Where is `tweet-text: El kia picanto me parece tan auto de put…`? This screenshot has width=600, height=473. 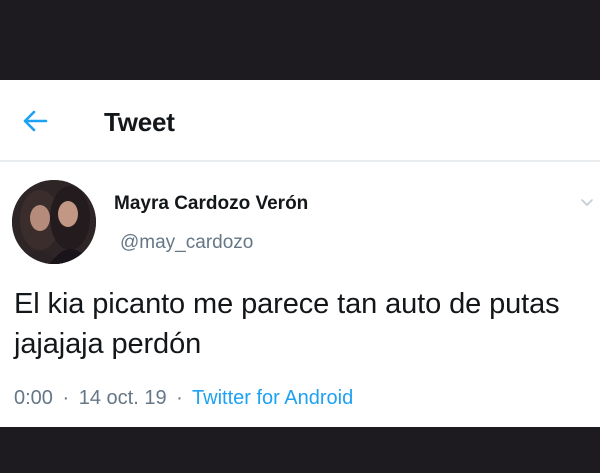
tweet-text: El kia picanto me parece tan auto de put… is located at coordinates (287, 324).